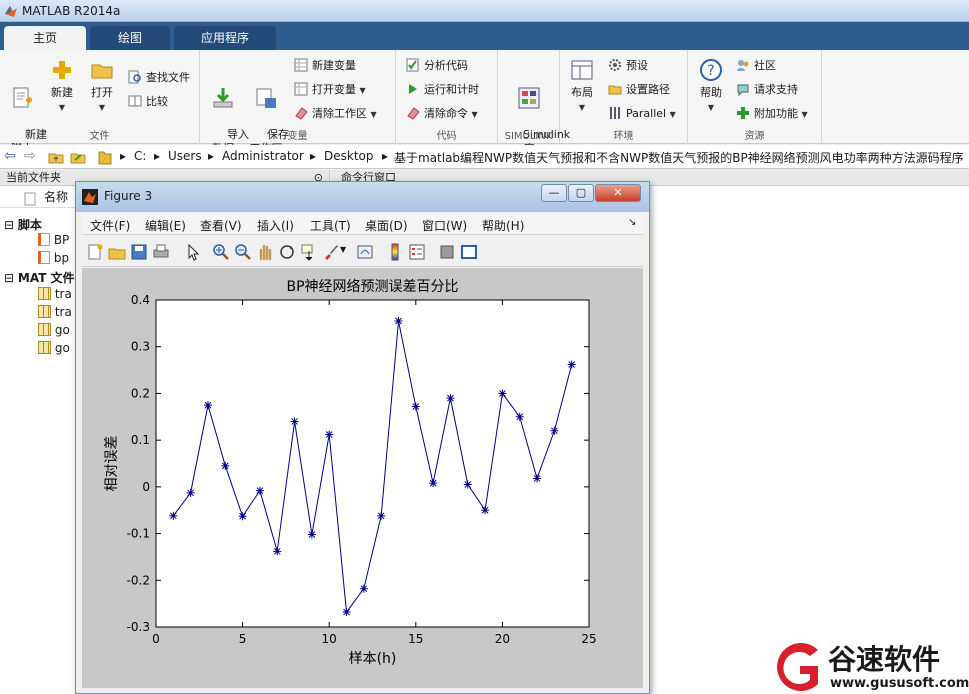 This screenshot has height=694, width=969. Describe the element at coordinates (161, 252) in the screenshot. I see `print-icon` at that location.